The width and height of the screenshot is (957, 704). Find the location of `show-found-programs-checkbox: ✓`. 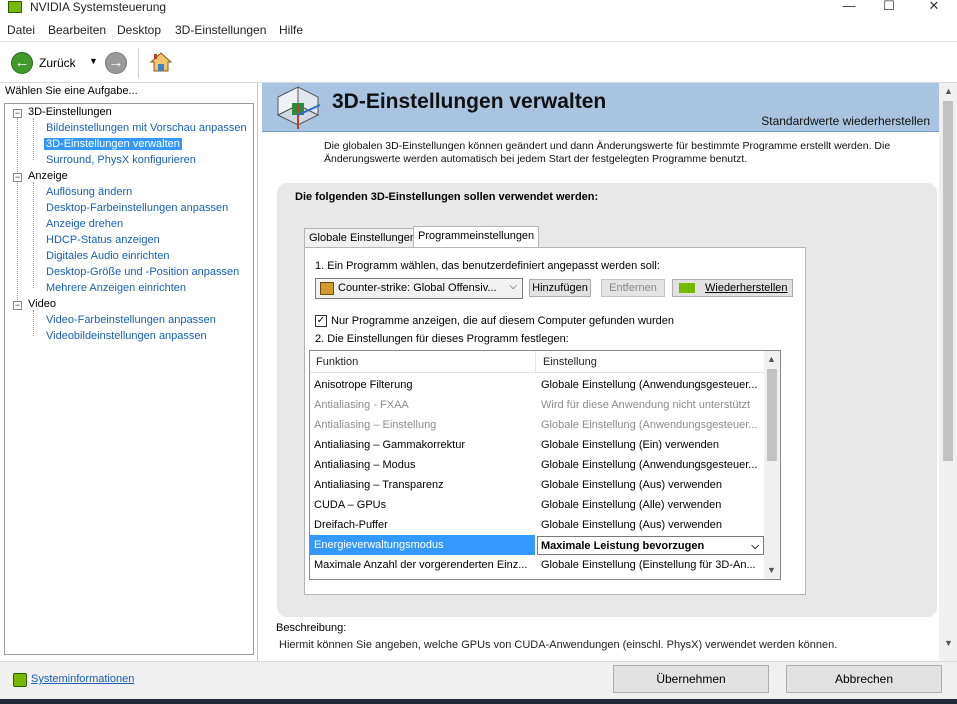

show-found-programs-checkbox: ✓ is located at coordinates (321, 321).